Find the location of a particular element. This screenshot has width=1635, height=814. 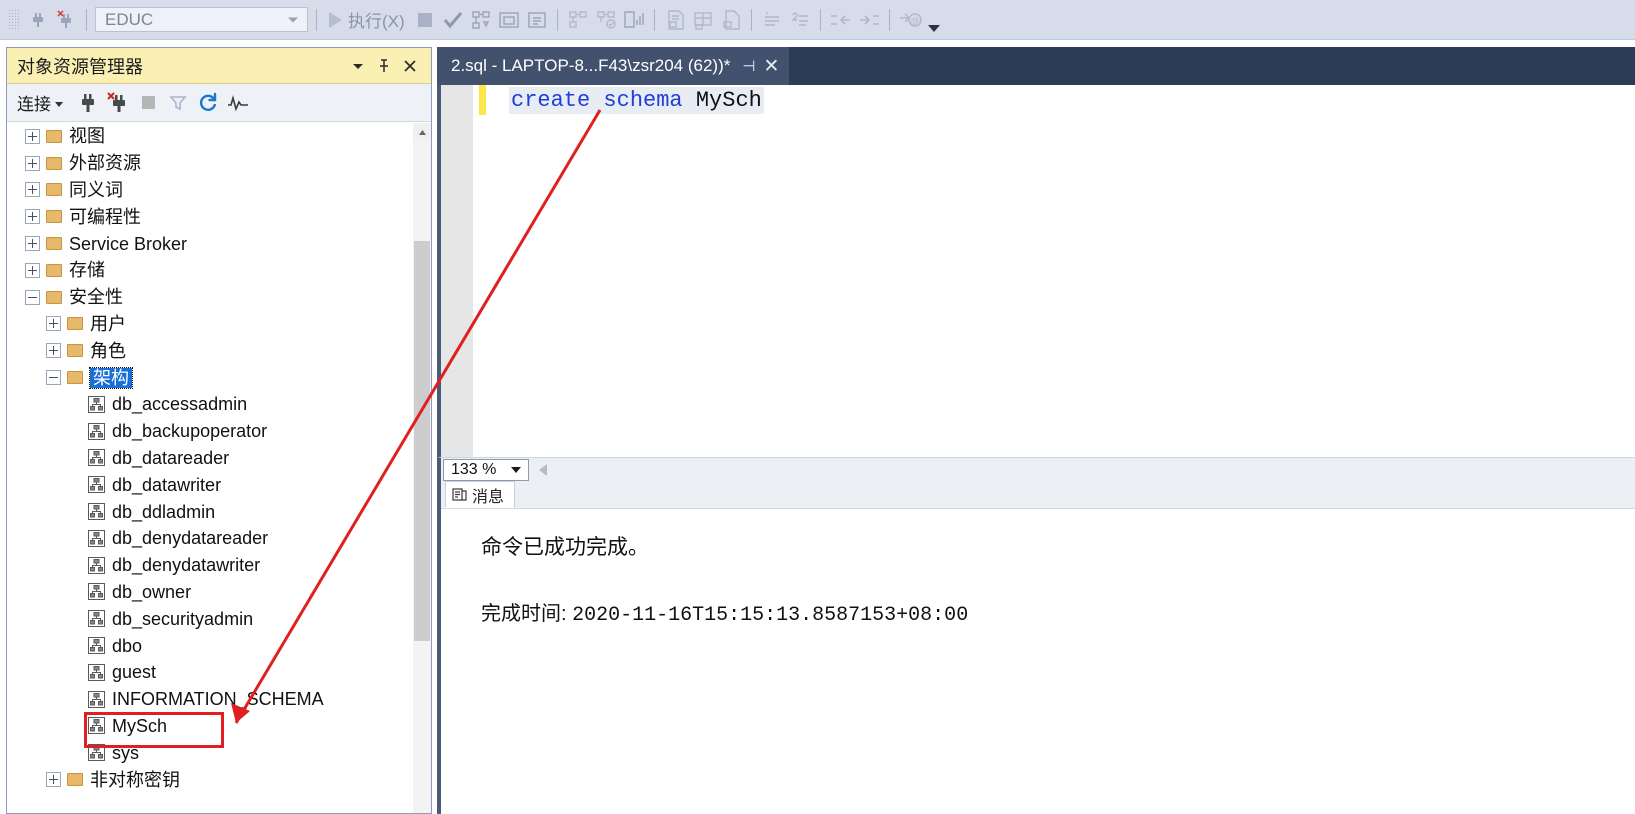

results-to-grid-icon is located at coordinates (703, 20).